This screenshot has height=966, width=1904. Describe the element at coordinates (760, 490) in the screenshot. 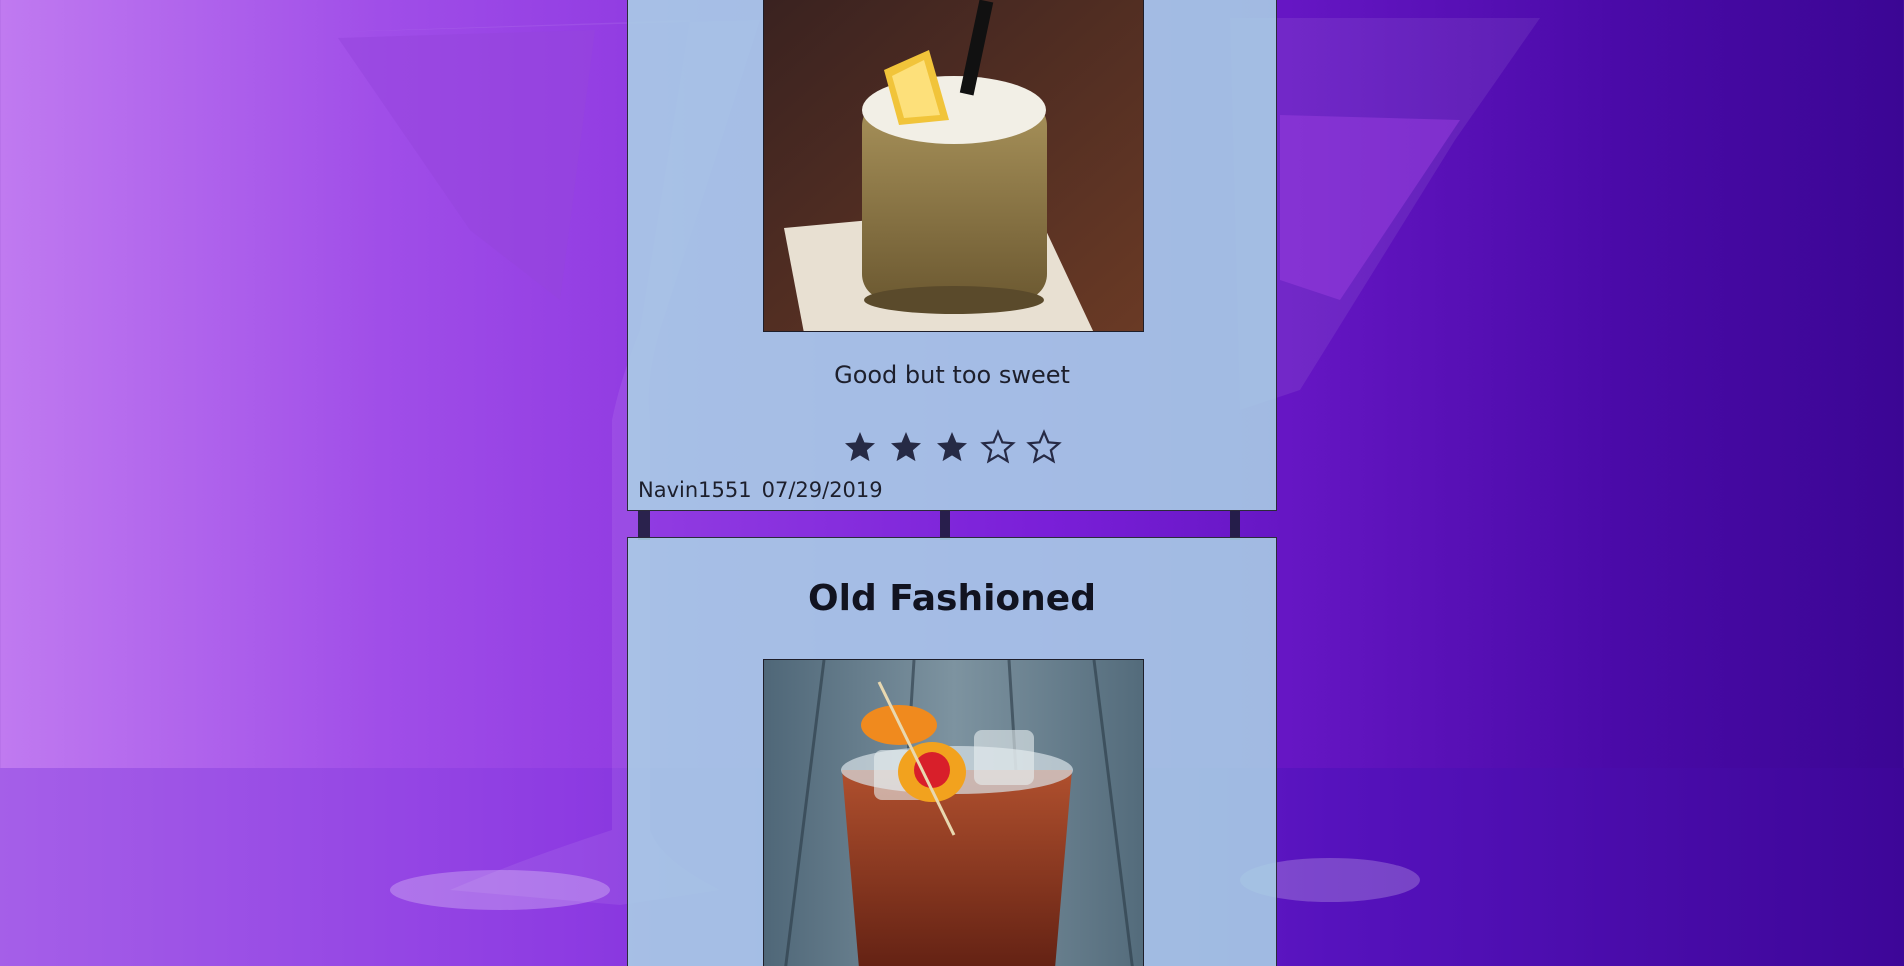

I see `review-meta: Navin1551 07/29/2019` at that location.